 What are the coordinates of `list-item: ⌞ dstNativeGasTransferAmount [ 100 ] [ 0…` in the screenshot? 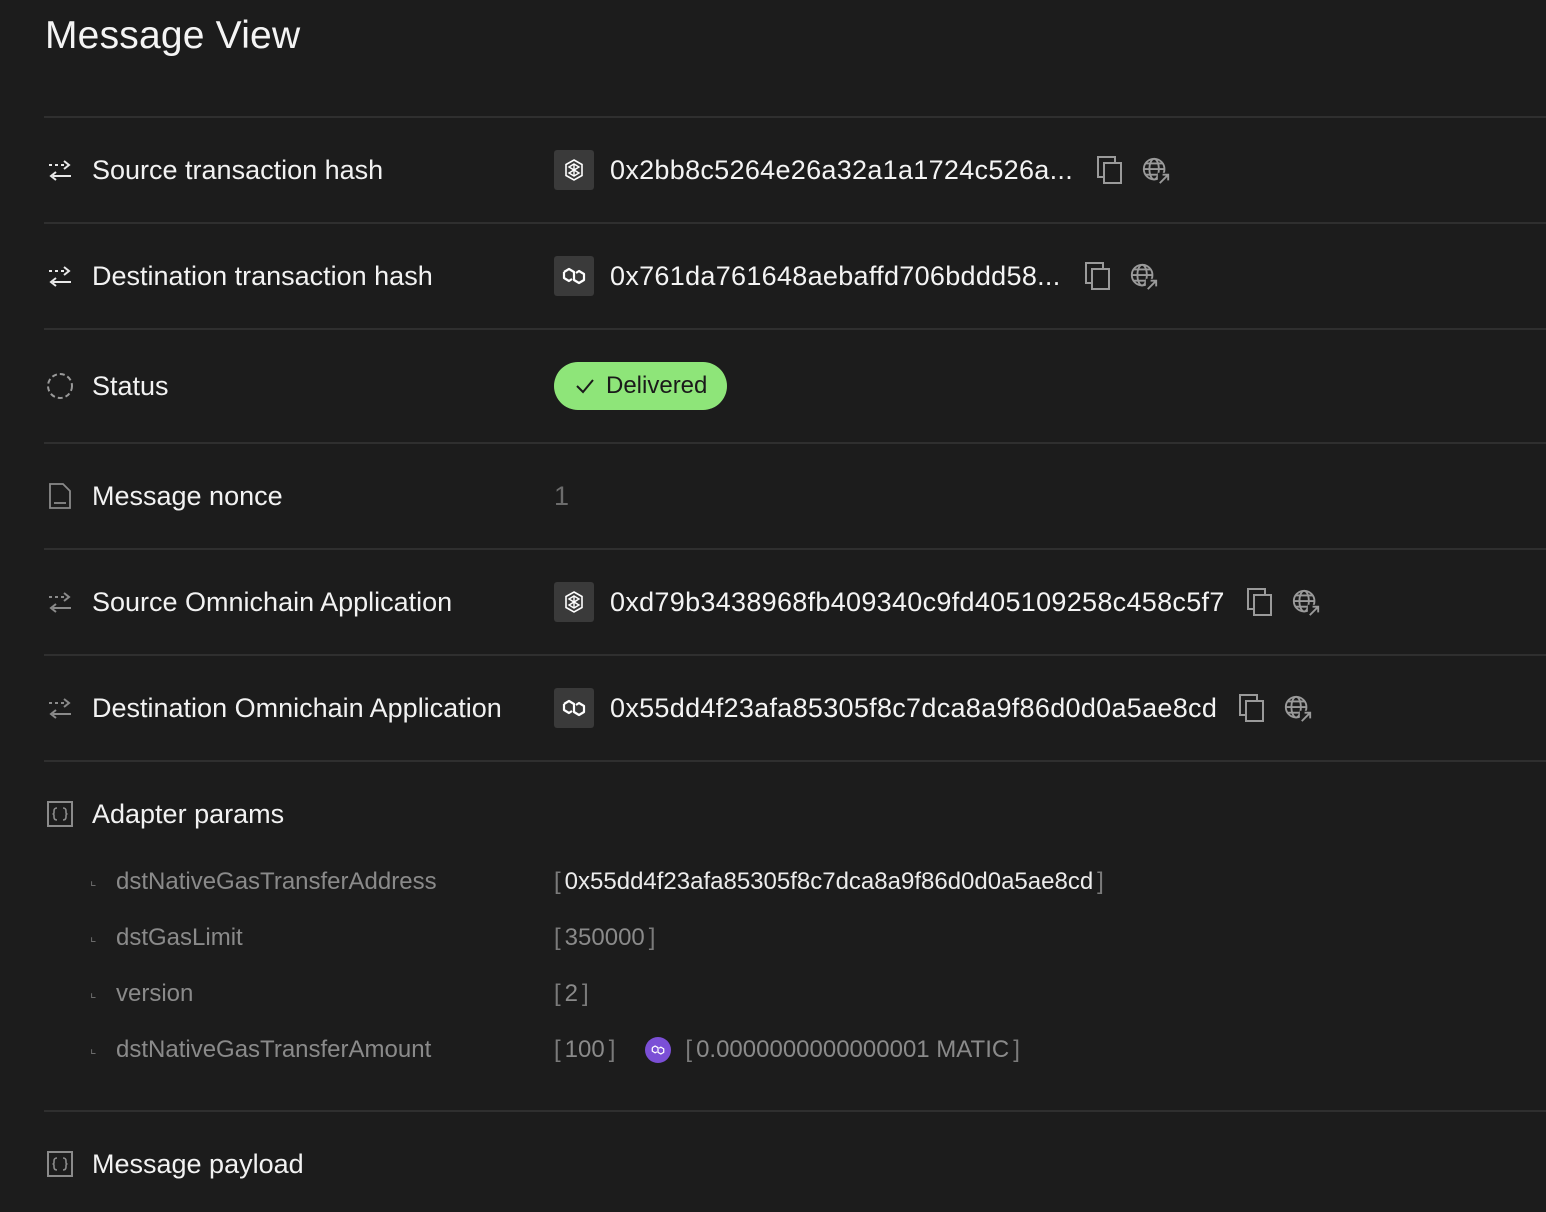 It's located at (555, 1049).